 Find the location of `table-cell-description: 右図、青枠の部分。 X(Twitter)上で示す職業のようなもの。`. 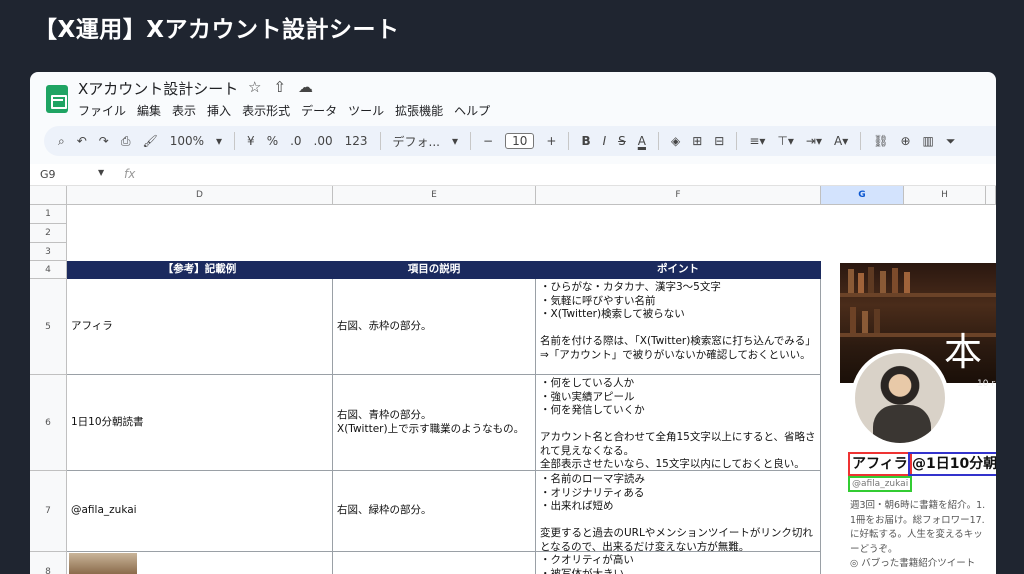

table-cell-description: 右図、青枠の部分。 X(Twitter)上で示す職業のようなもの。 is located at coordinates (434, 423).